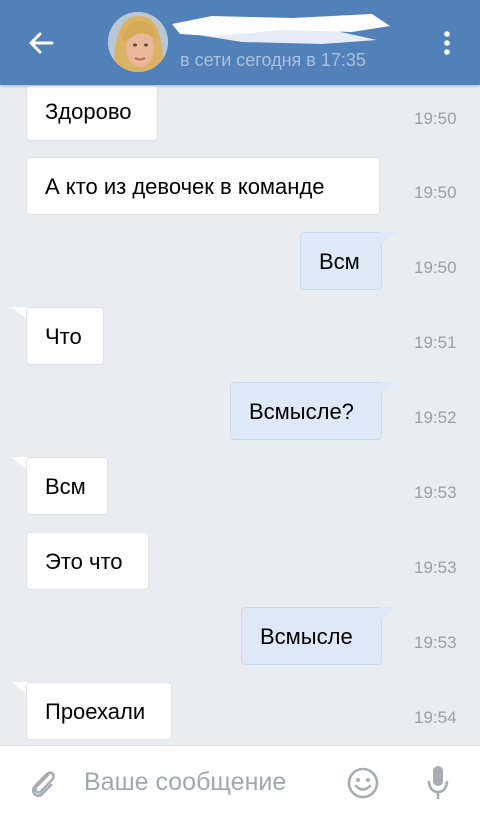  What do you see at coordinates (435, 342) in the screenshot?
I see `message-time: 19:51` at bounding box center [435, 342].